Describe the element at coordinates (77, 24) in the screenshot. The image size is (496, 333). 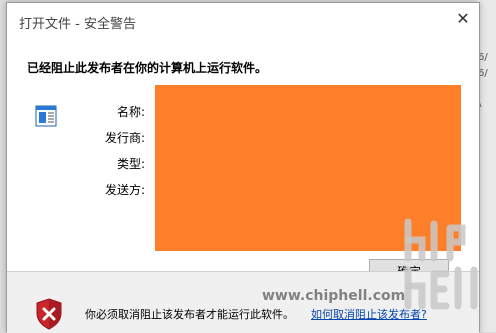
I see `window-title: 打开文件 - 安全警告` at that location.